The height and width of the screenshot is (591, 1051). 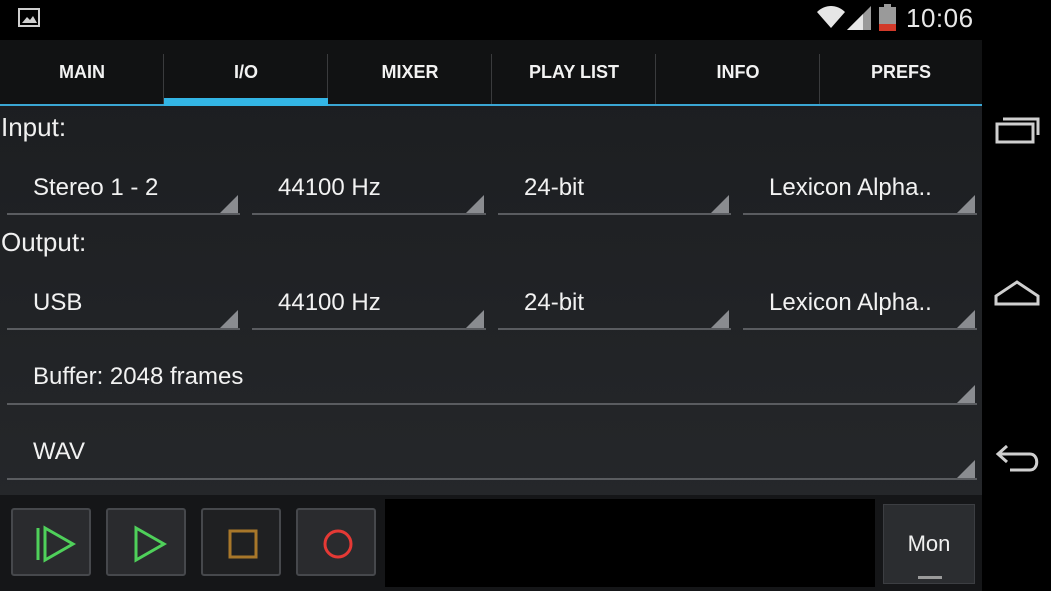 I want to click on output-device-spinner: Lexicon Alpha.., so click(x=860, y=304).